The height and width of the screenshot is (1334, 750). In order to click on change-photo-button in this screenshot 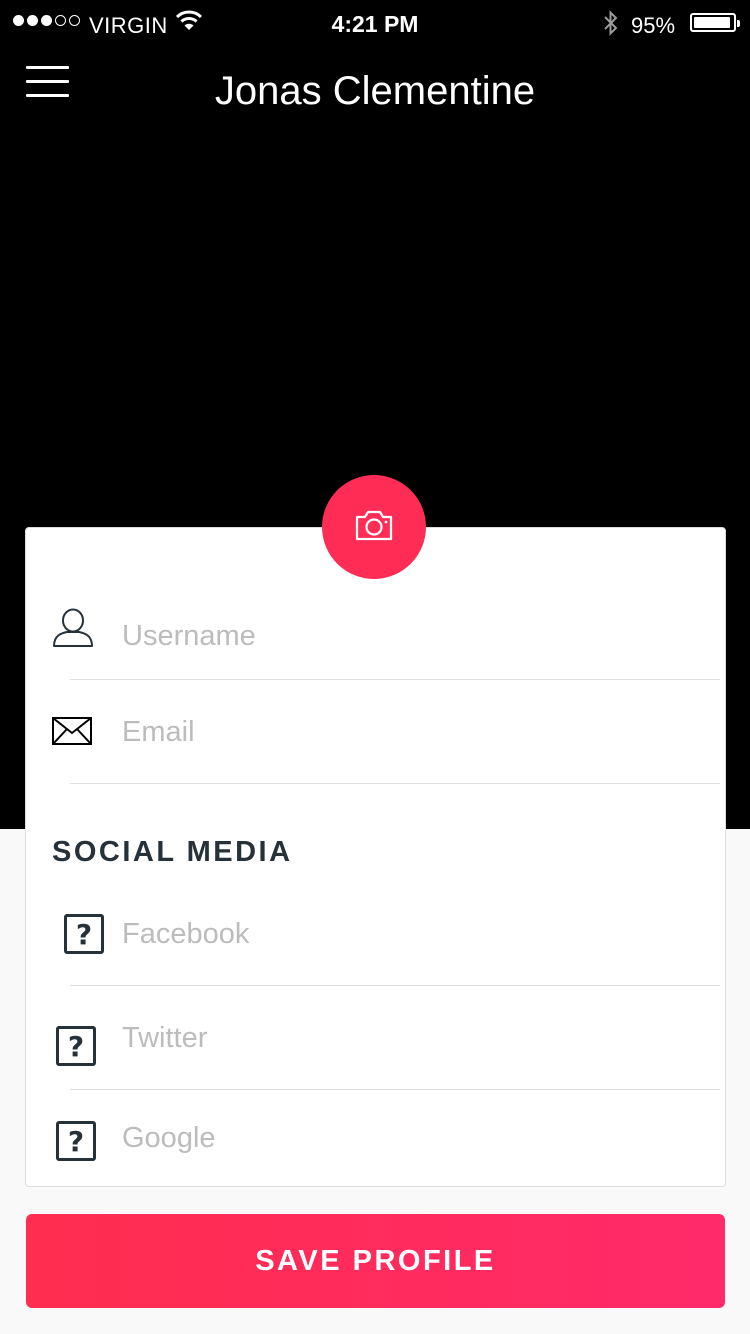, I will do `click(374, 527)`.